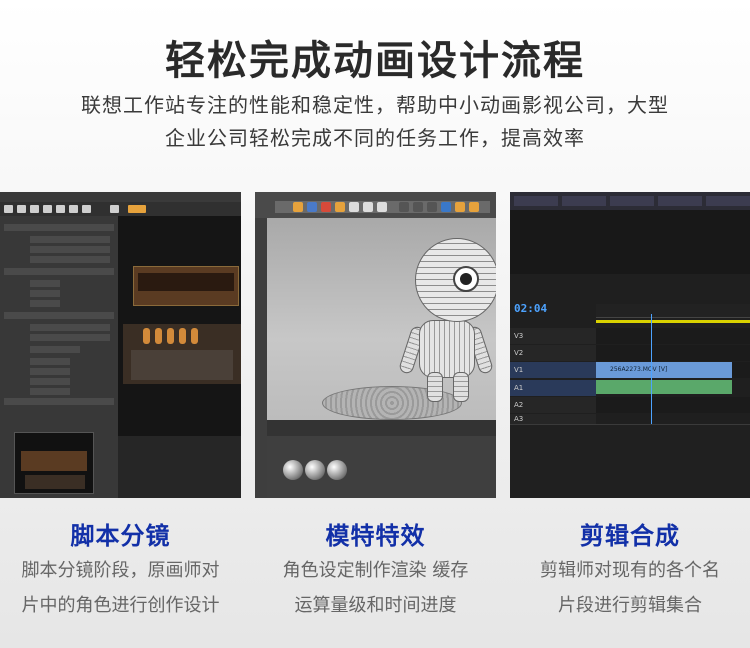  I want to click on work-area-bar, so click(673, 321).